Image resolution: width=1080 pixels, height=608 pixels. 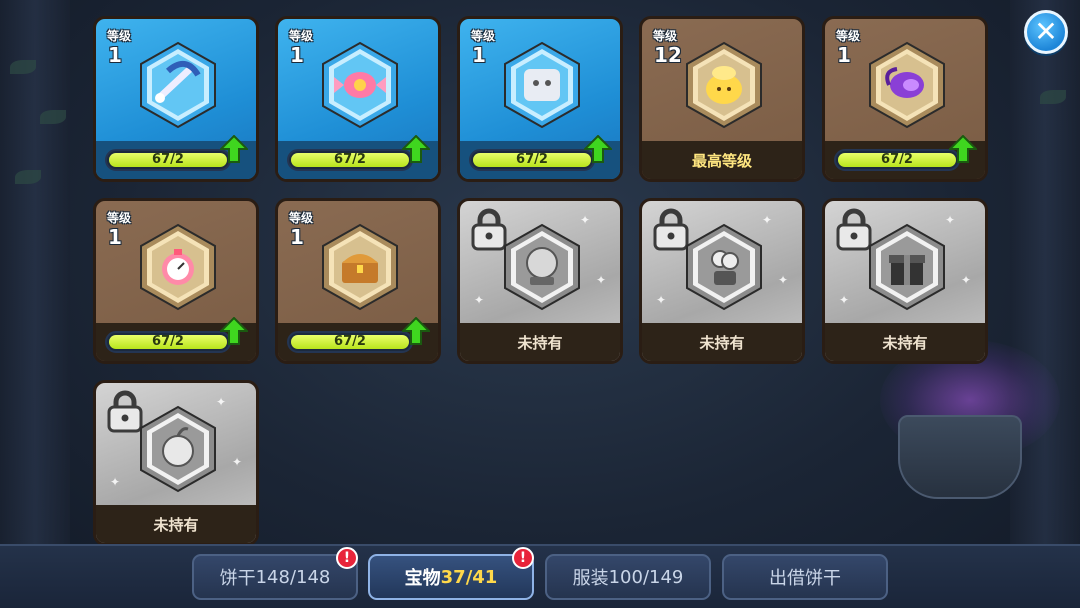 I want to click on treasure-card-apple: ✦ ✦ ✦ 未持有, so click(x=176, y=463).